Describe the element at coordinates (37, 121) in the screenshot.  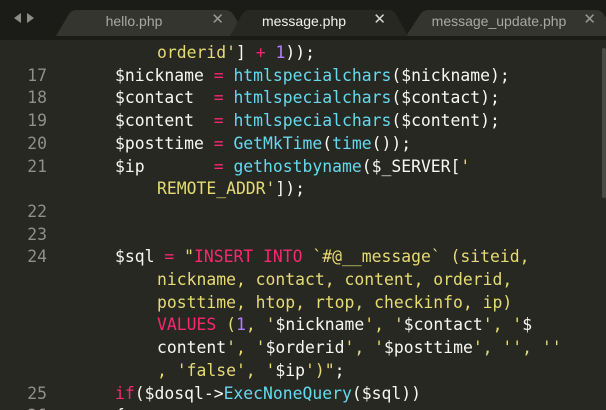
I see `line-number: 19` at that location.